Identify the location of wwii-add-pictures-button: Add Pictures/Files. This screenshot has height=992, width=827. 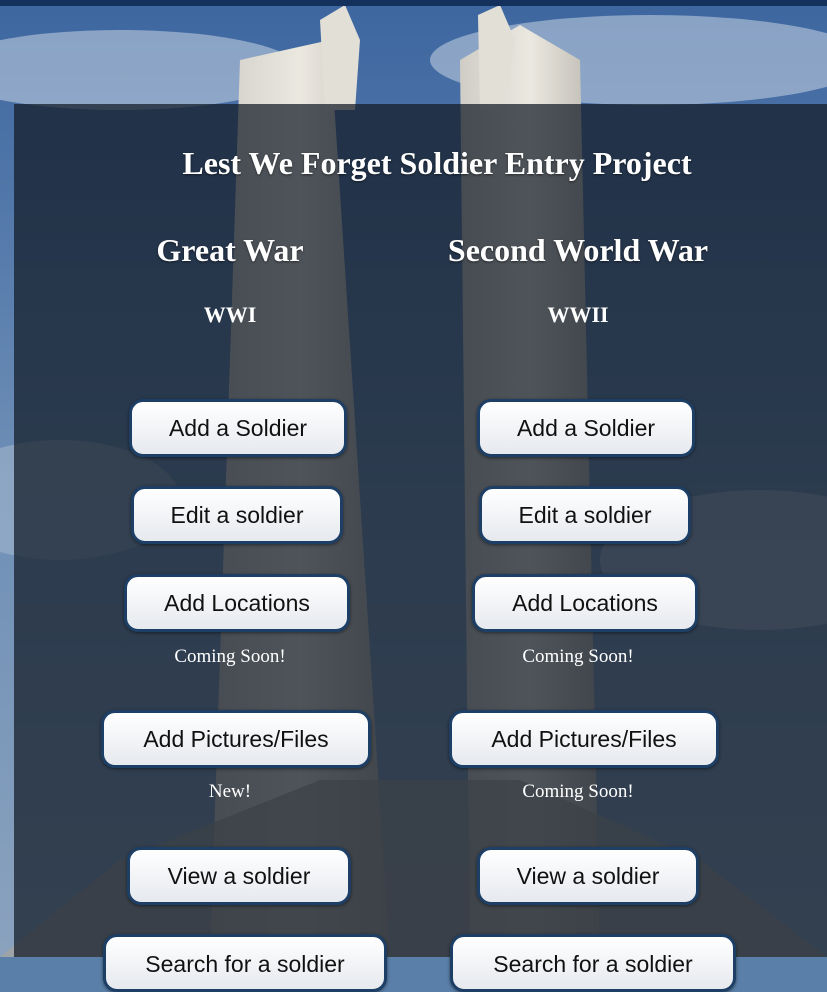
(584, 739).